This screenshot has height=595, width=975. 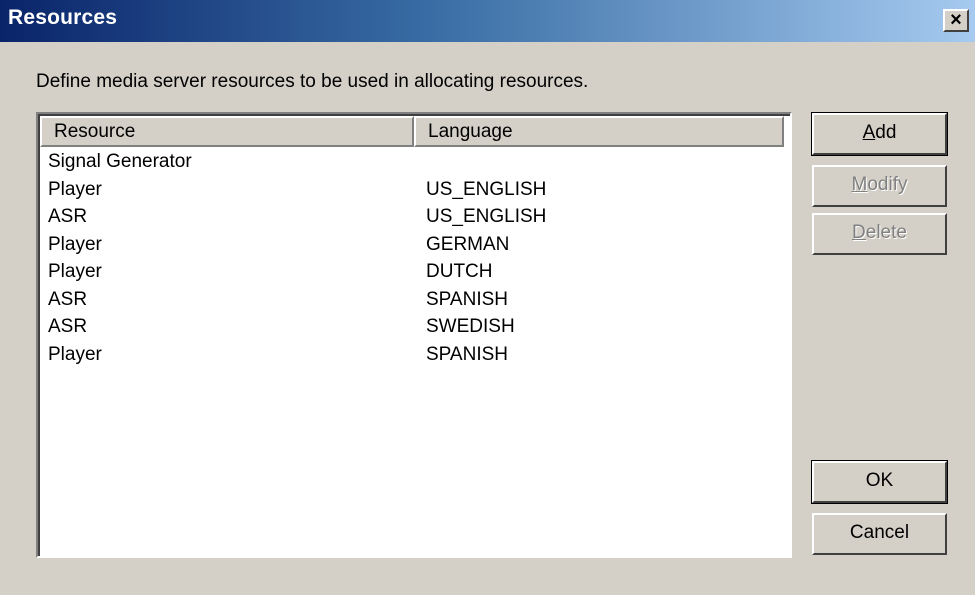 I want to click on add-label-rest: dd, so click(x=886, y=132).